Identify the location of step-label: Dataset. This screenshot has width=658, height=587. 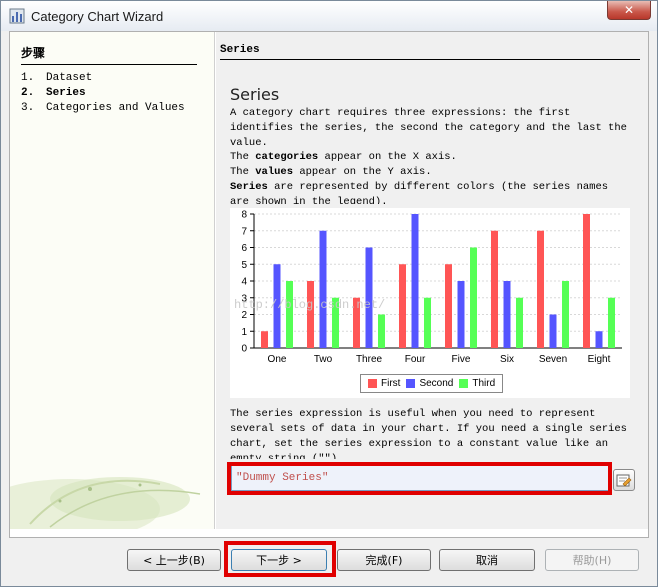
(69, 78).